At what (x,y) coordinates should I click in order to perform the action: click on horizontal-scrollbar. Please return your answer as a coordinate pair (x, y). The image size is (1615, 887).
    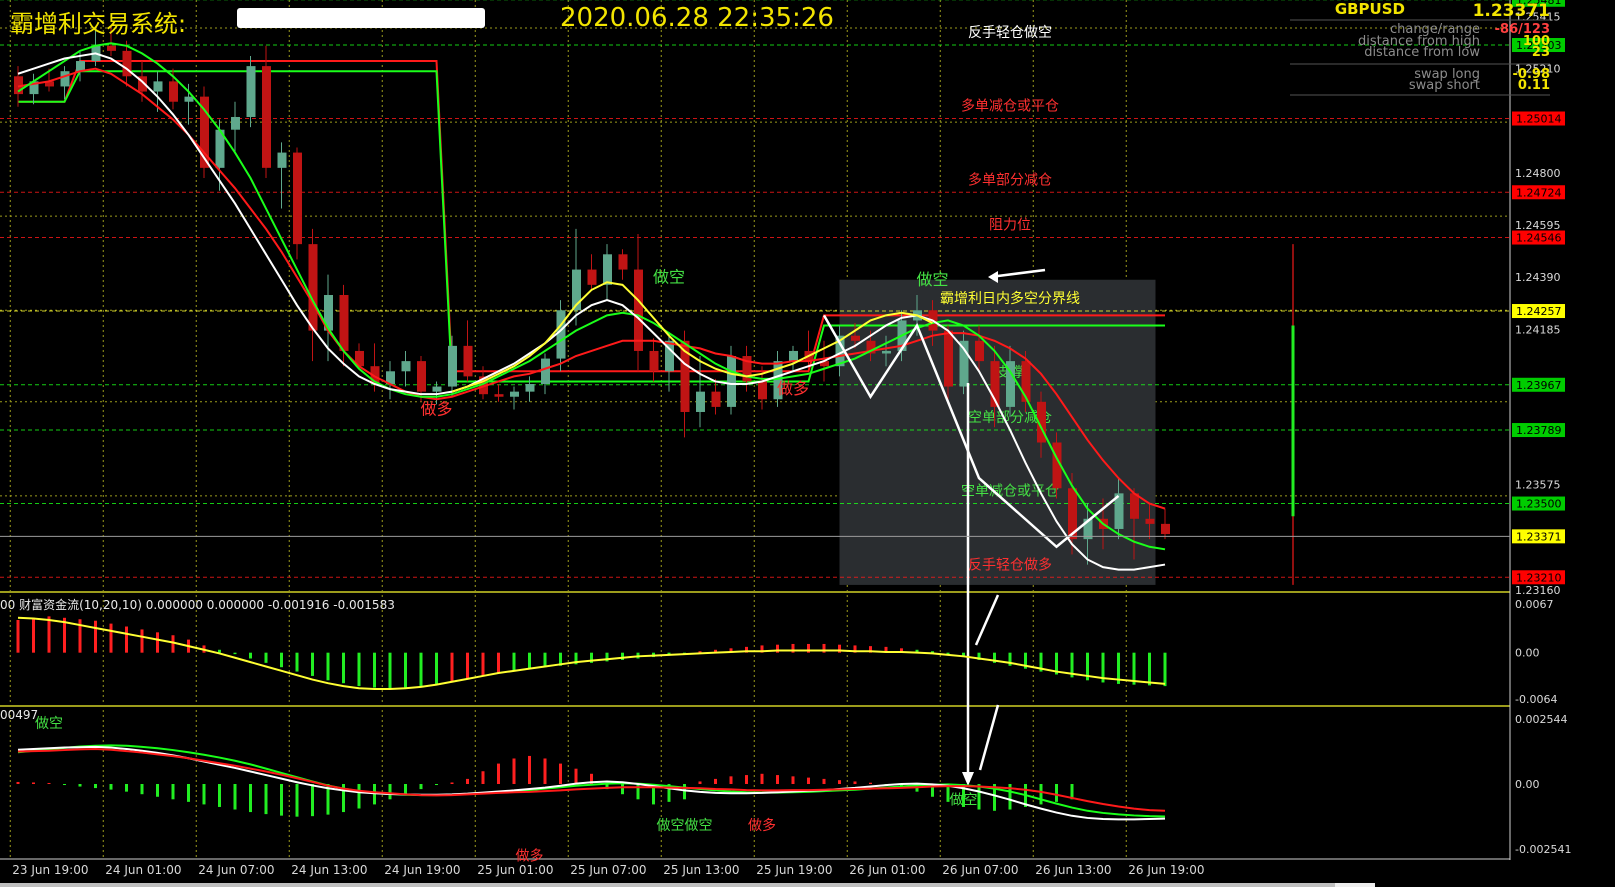
    Looking at the image, I should click on (687, 885).